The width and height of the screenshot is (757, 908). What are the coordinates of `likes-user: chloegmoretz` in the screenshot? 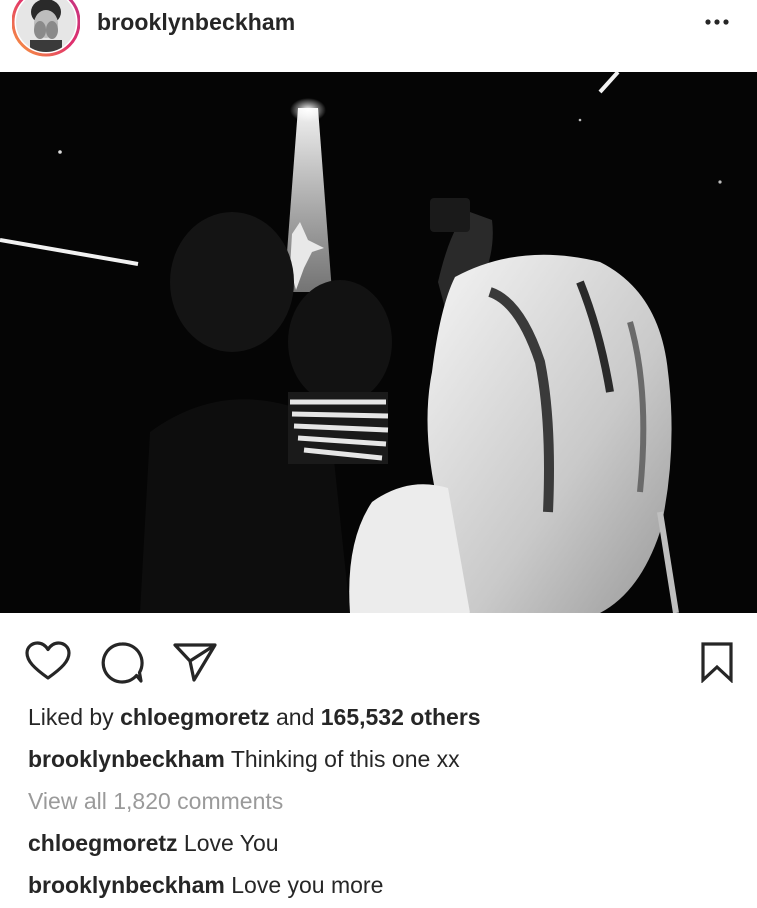 It's located at (195, 717).